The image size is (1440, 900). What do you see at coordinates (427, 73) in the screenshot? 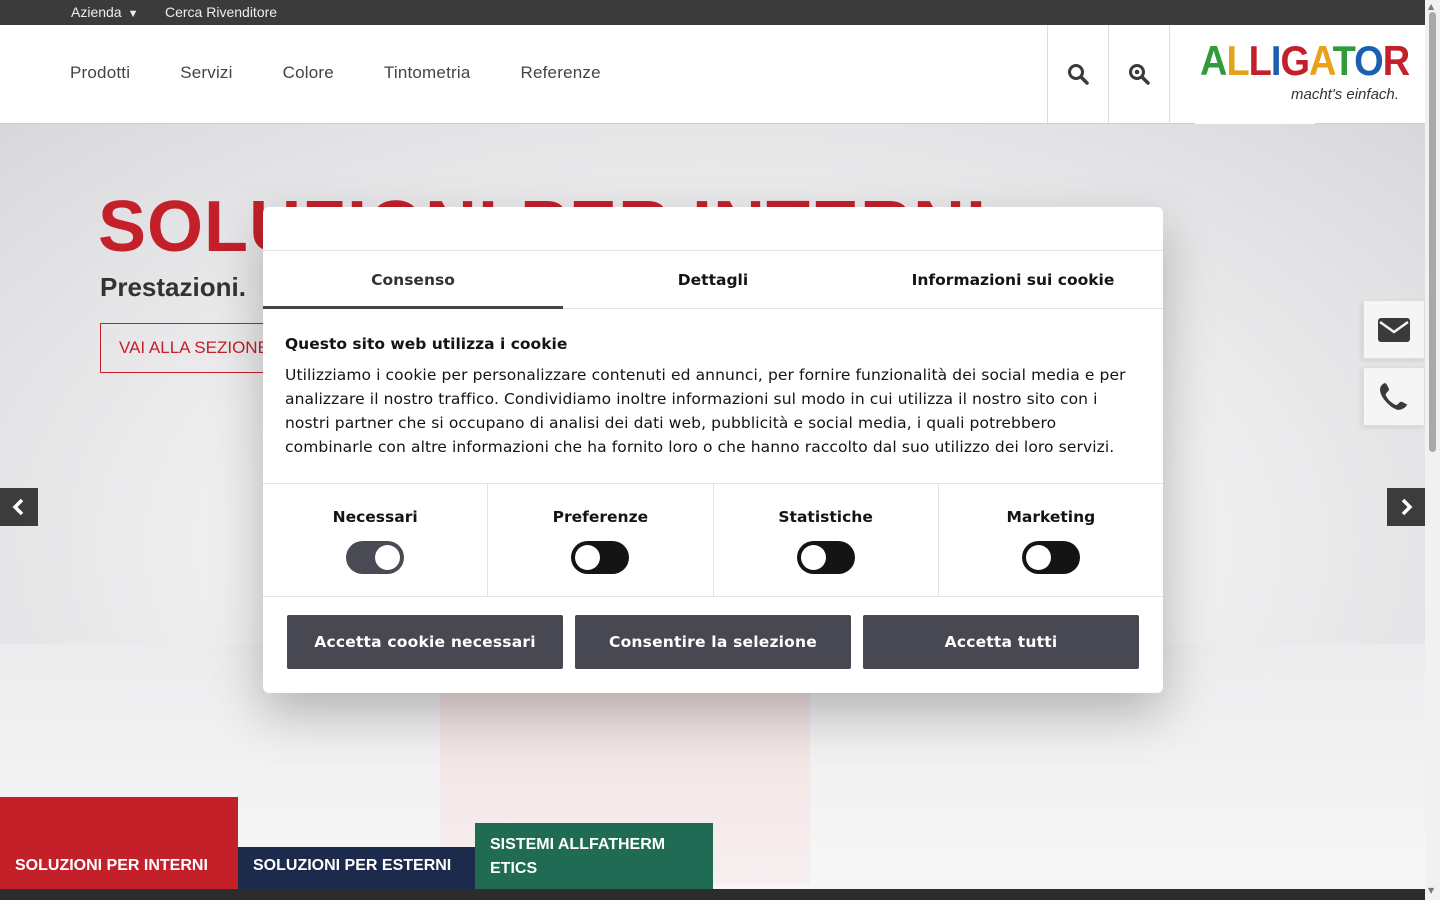
I see `nav-item-tintometria: Tintometria` at bounding box center [427, 73].